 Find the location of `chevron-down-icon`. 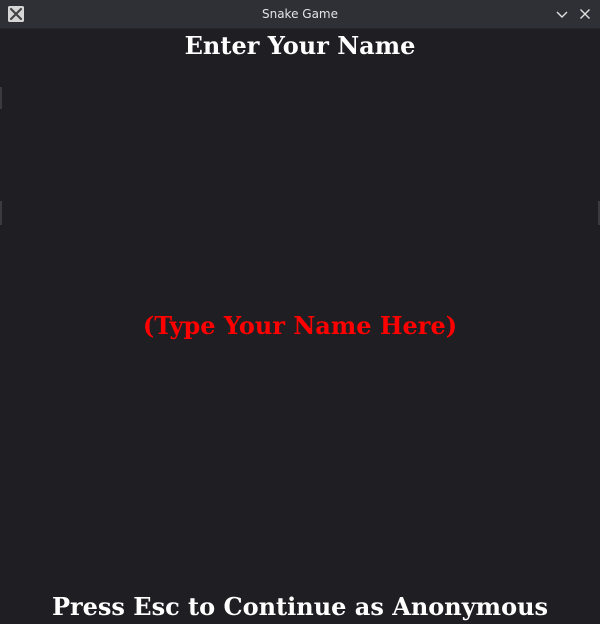

chevron-down-icon is located at coordinates (562, 14).